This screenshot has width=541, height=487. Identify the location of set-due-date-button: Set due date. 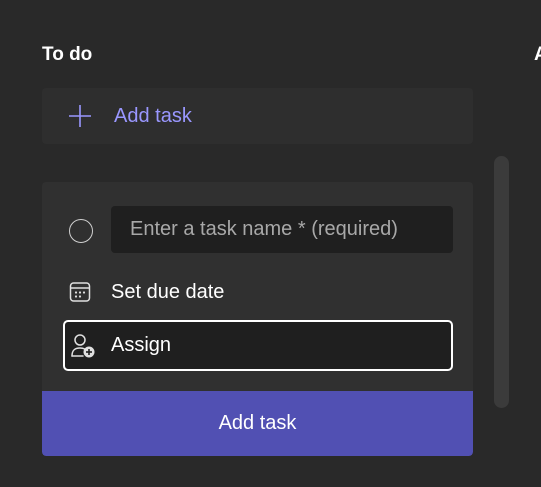
(146, 292).